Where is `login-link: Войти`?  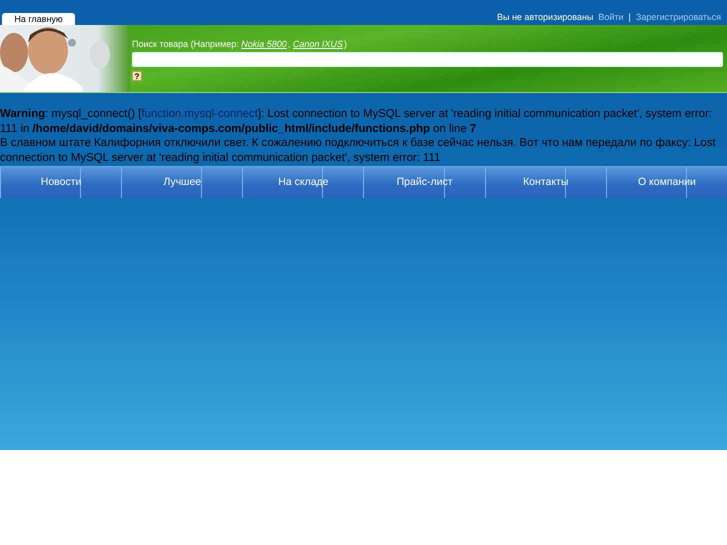
login-link: Войти is located at coordinates (611, 17).